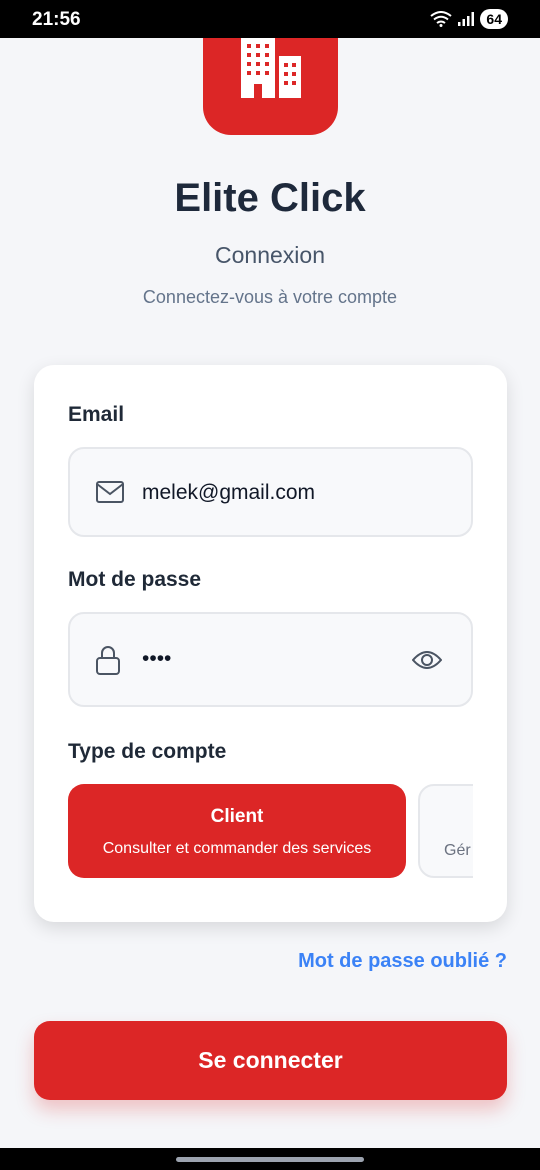 Image resolution: width=540 pixels, height=1170 pixels. What do you see at coordinates (270, 198) in the screenshot?
I see `app-title: Elite Click` at bounding box center [270, 198].